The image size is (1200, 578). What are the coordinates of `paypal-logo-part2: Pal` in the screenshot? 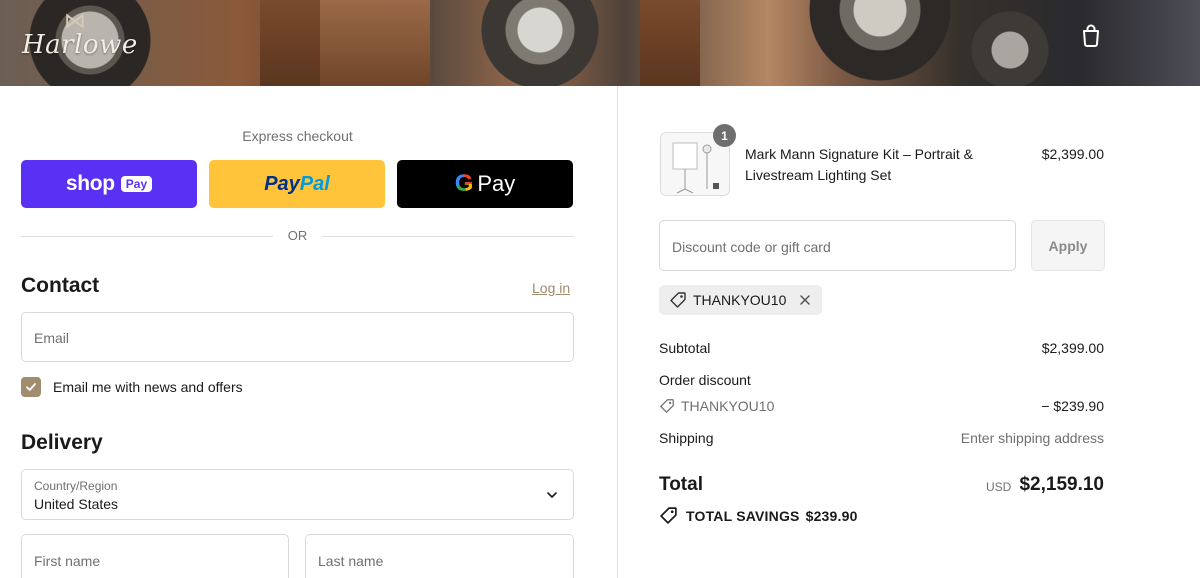 It's located at (314, 183).